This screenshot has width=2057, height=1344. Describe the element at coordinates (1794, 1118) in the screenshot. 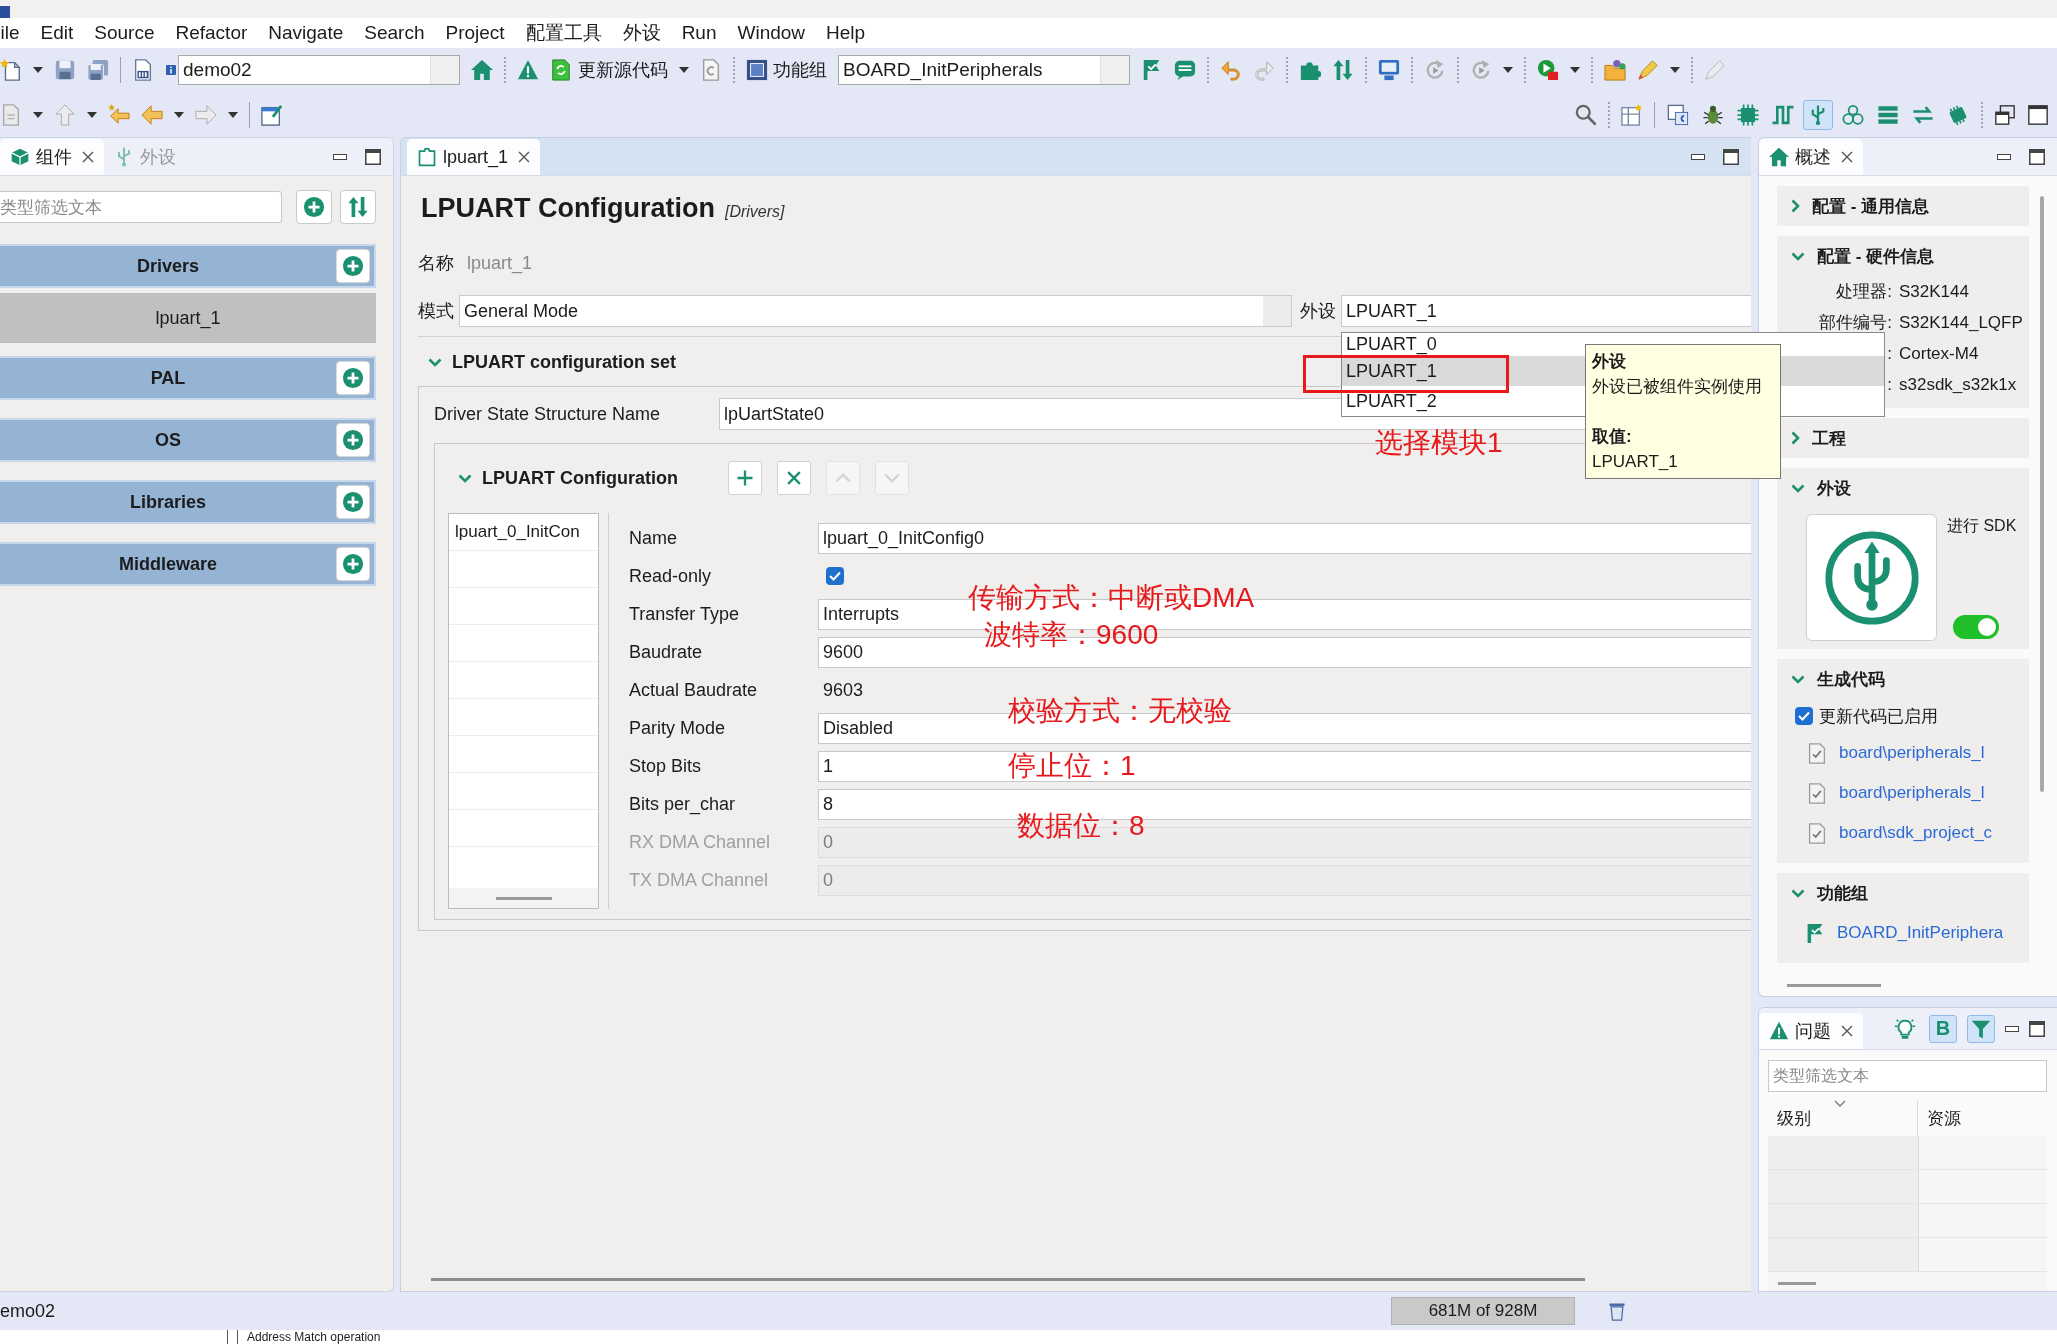

I see `column-header: 级别` at that location.